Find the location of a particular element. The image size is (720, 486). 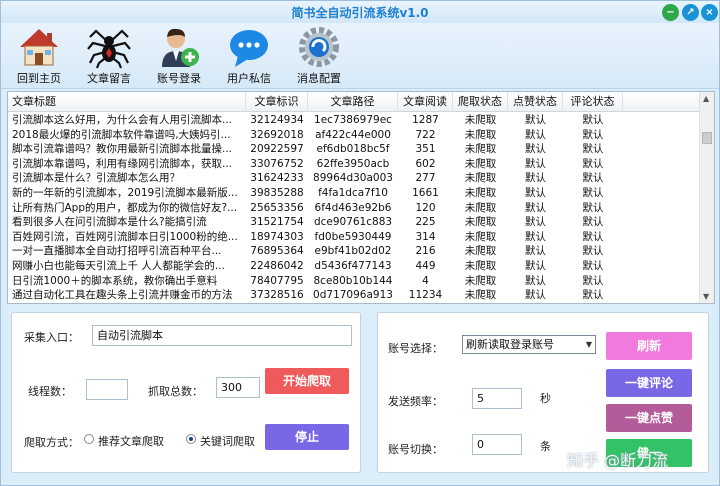

cell-path: 6f4d463e92b6 is located at coordinates (353, 207).